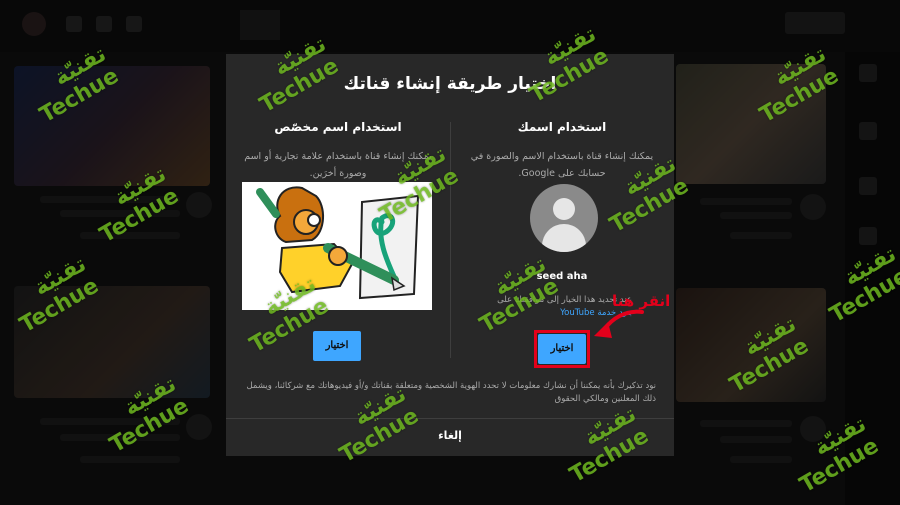 The height and width of the screenshot is (505, 900). What do you see at coordinates (562, 276) in the screenshot?
I see `channel-name: seed aha` at bounding box center [562, 276].